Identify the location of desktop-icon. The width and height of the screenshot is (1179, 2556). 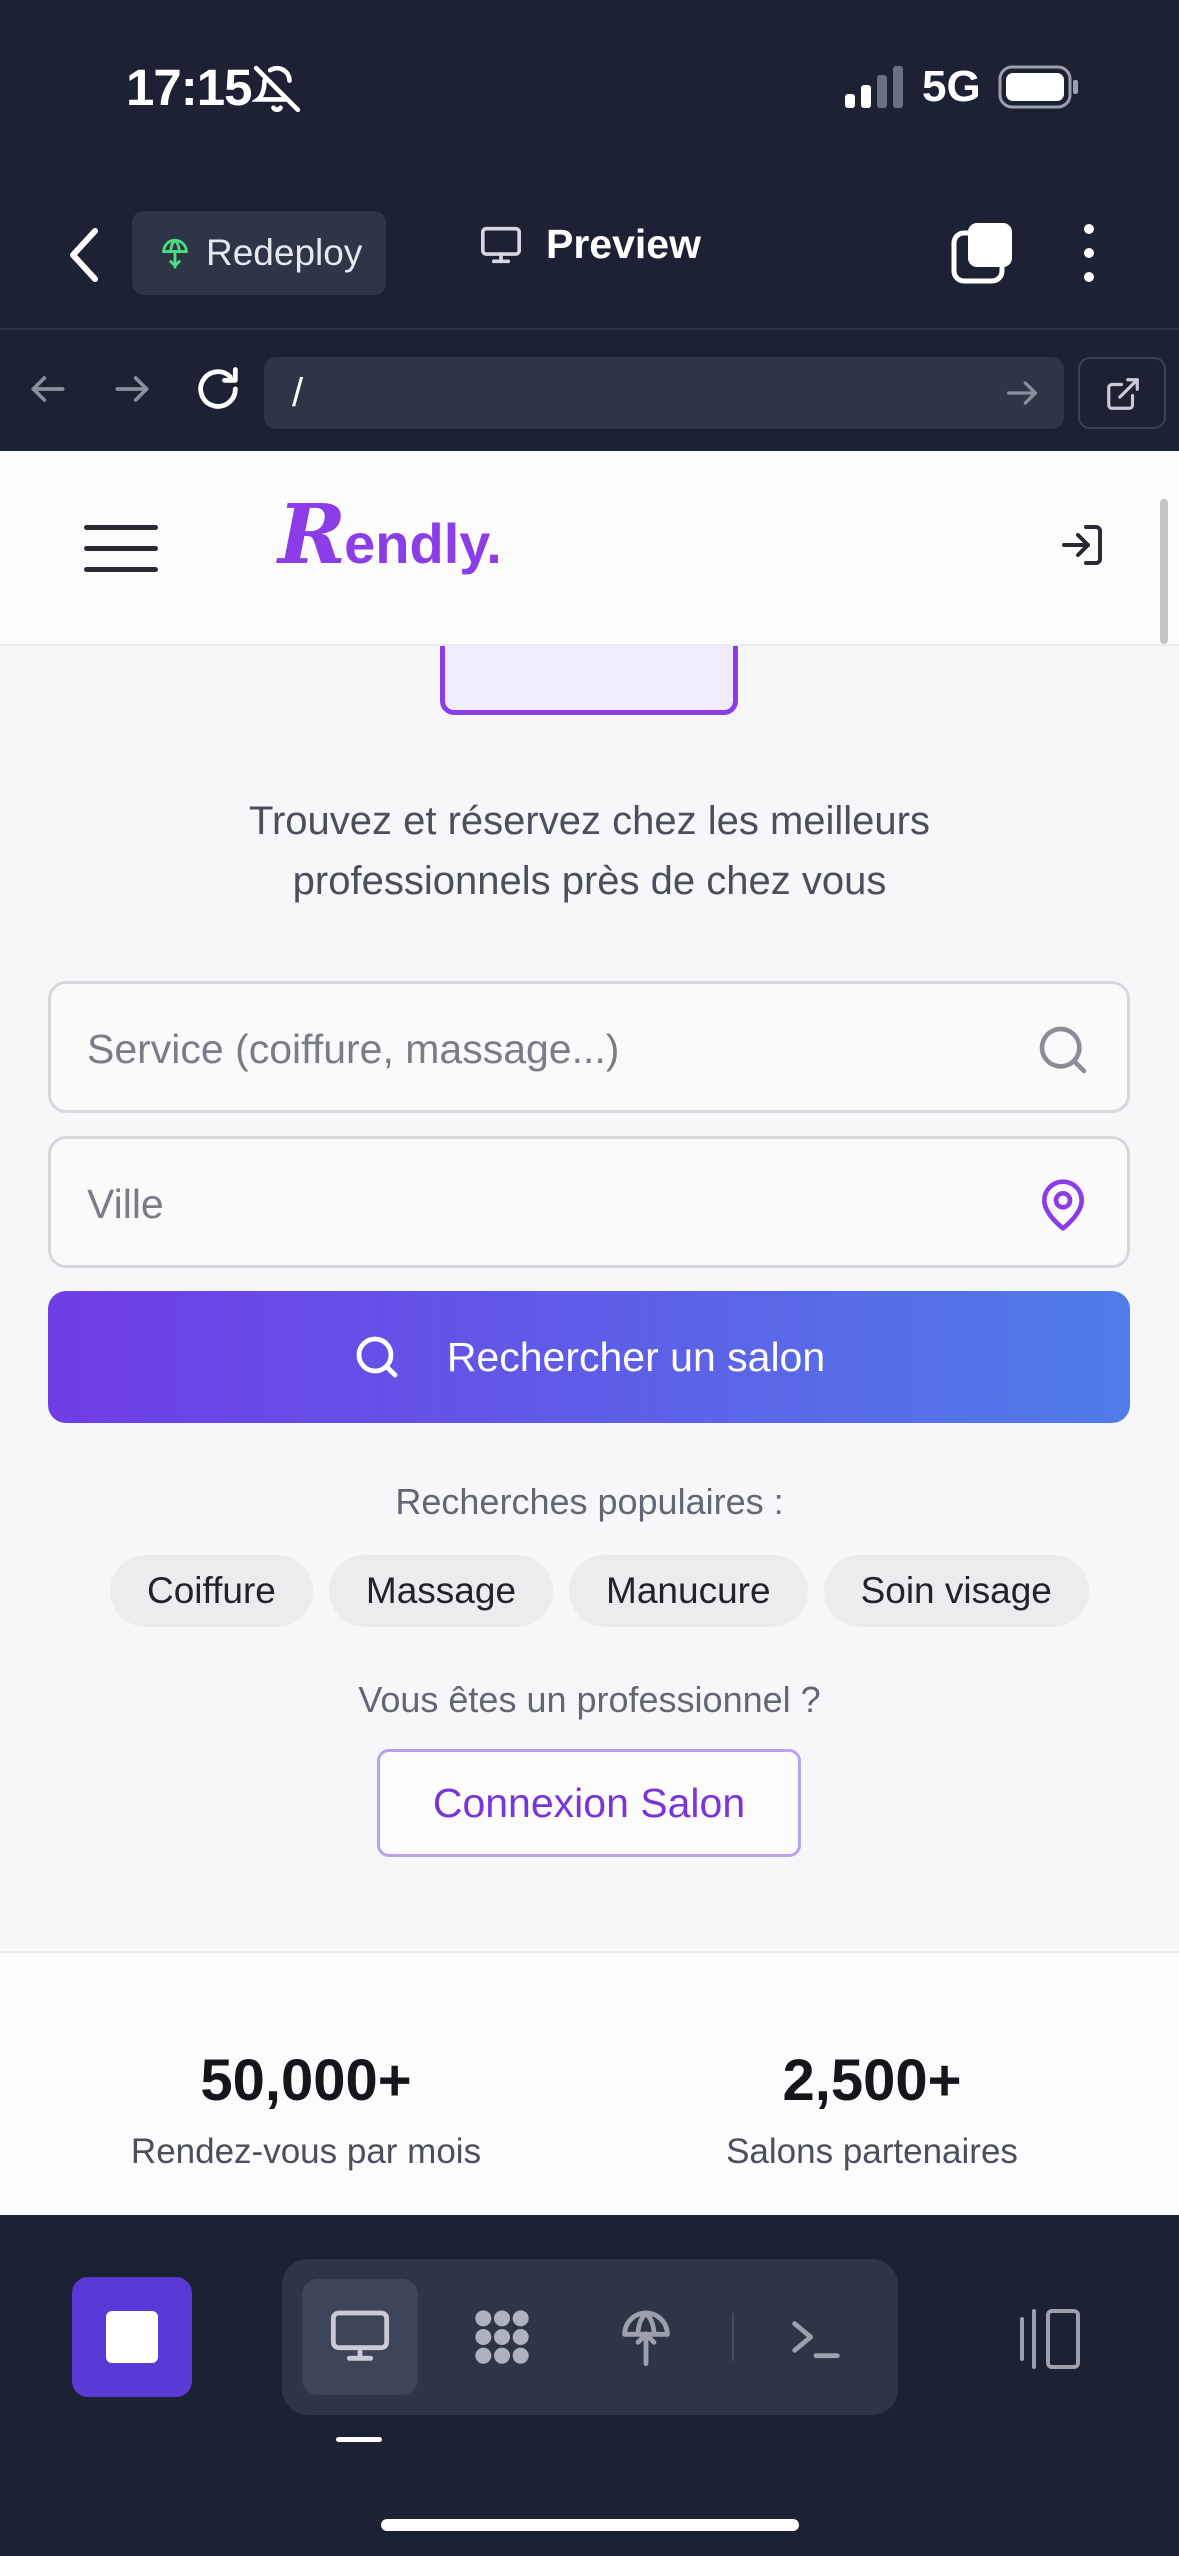
(360, 2335).